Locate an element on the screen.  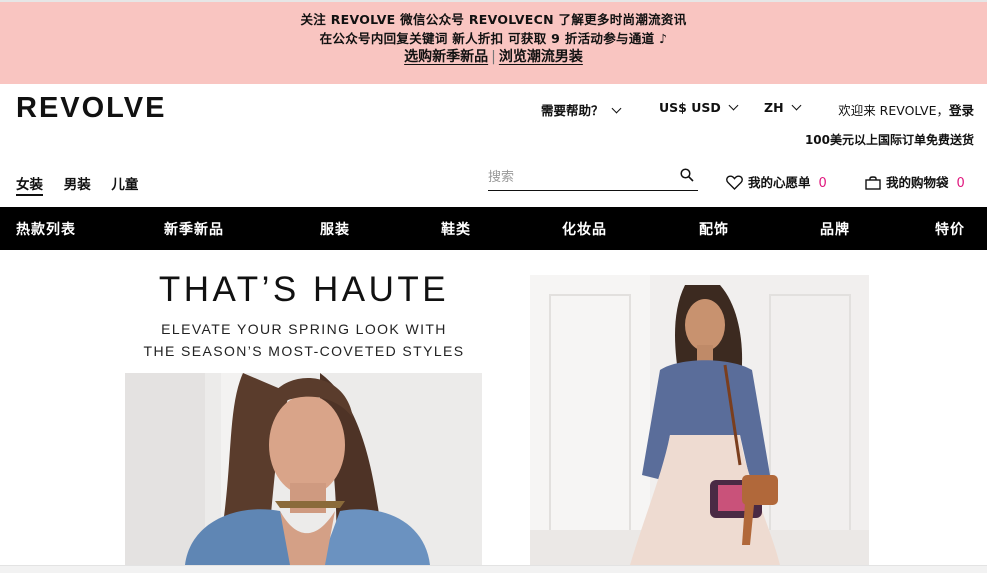
promo-links: 选购新季新品 | 浏览潮流男装 is located at coordinates (493, 56).